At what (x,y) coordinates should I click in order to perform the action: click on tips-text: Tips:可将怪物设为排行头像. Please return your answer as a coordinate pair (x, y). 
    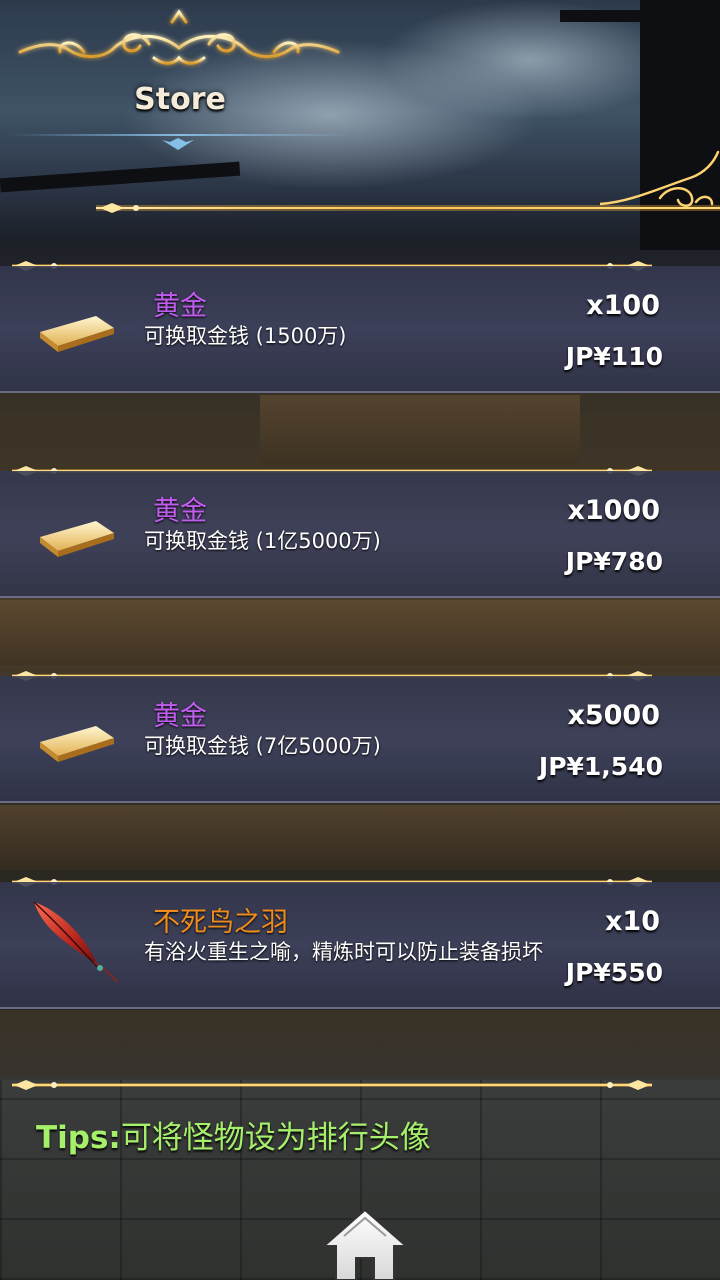
    Looking at the image, I should click on (233, 1134).